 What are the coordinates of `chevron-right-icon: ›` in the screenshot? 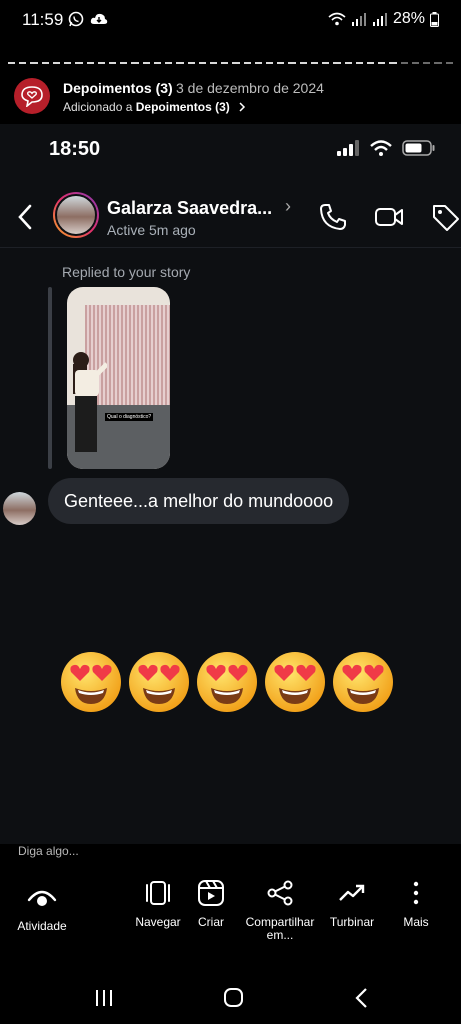 It's located at (288, 206).